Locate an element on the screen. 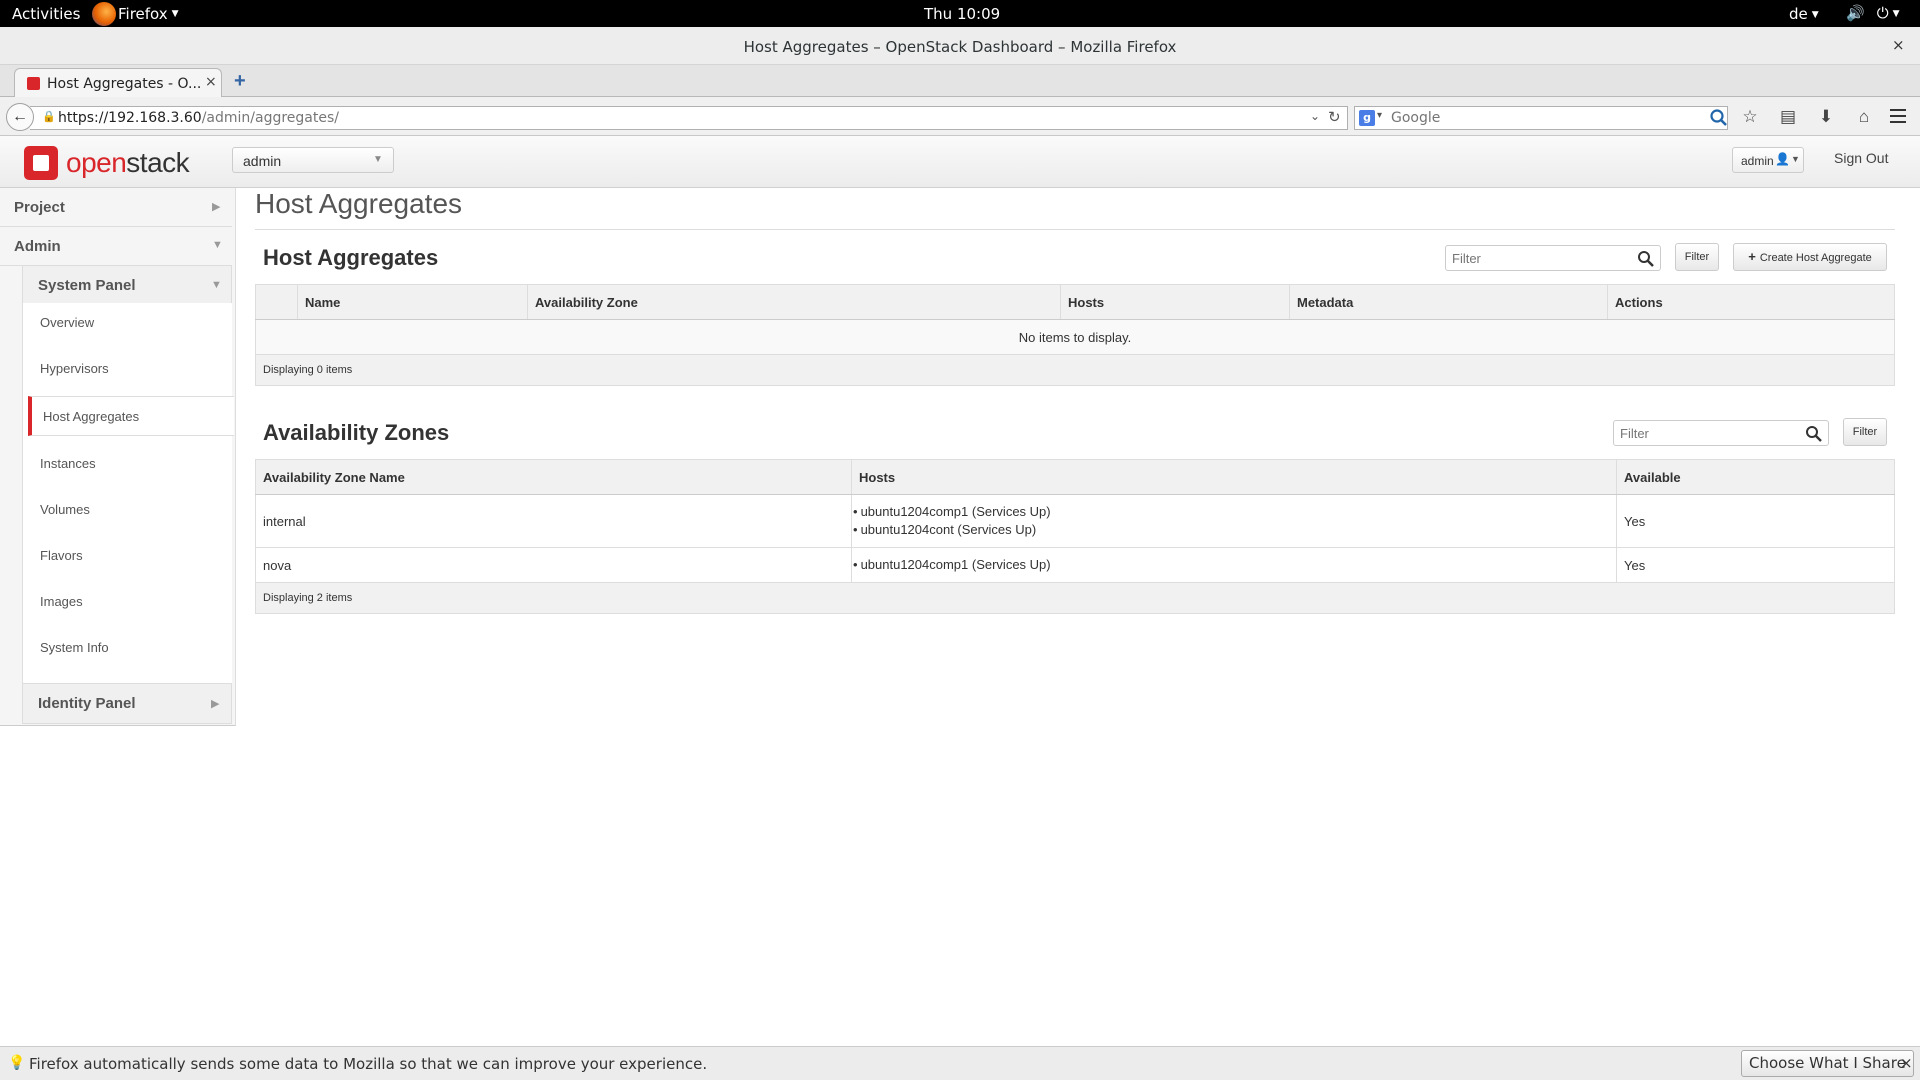  openstack-logo: openstack is located at coordinates (107, 163).